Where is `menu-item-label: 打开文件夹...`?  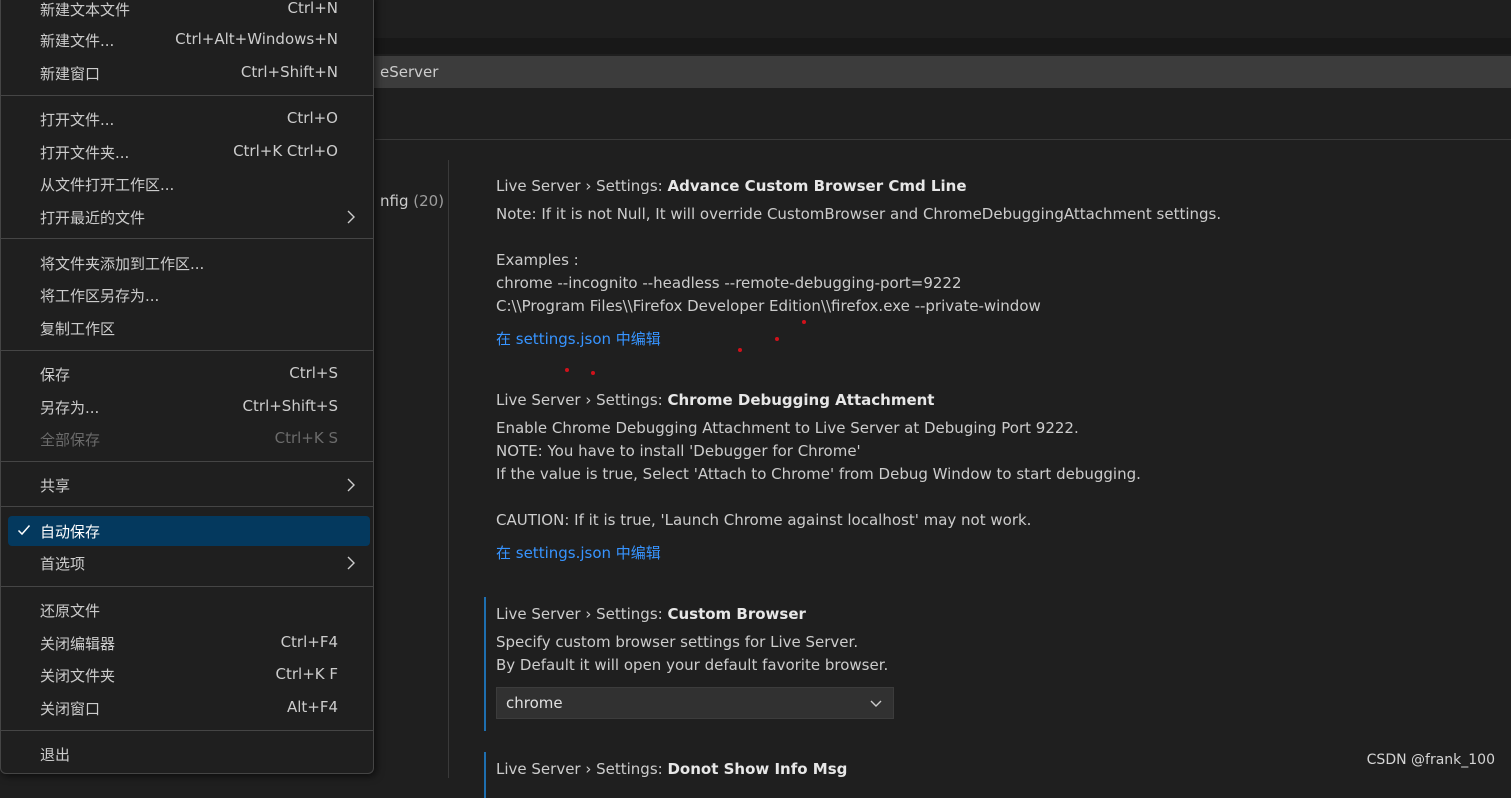
menu-item-label: 打开文件夹... is located at coordinates (85, 153).